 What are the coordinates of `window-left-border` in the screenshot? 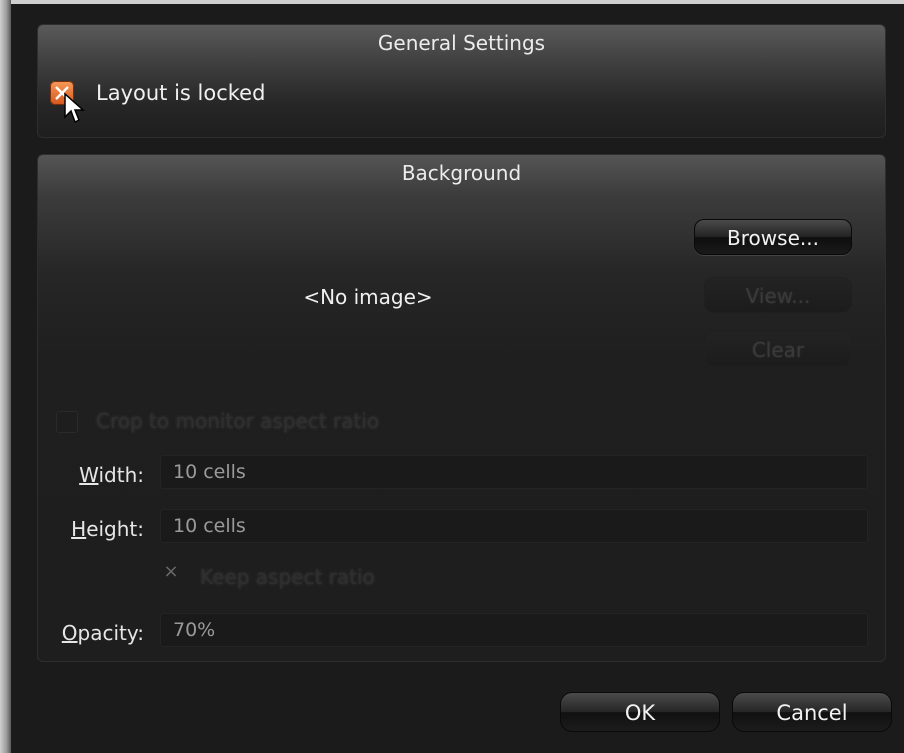 It's located at (5, 376).